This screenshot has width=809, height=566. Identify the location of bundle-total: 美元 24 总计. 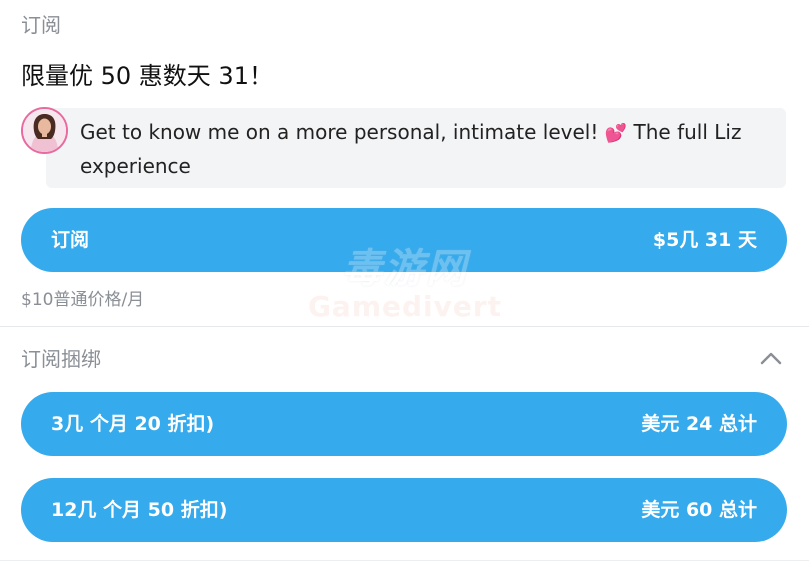
(699, 424).